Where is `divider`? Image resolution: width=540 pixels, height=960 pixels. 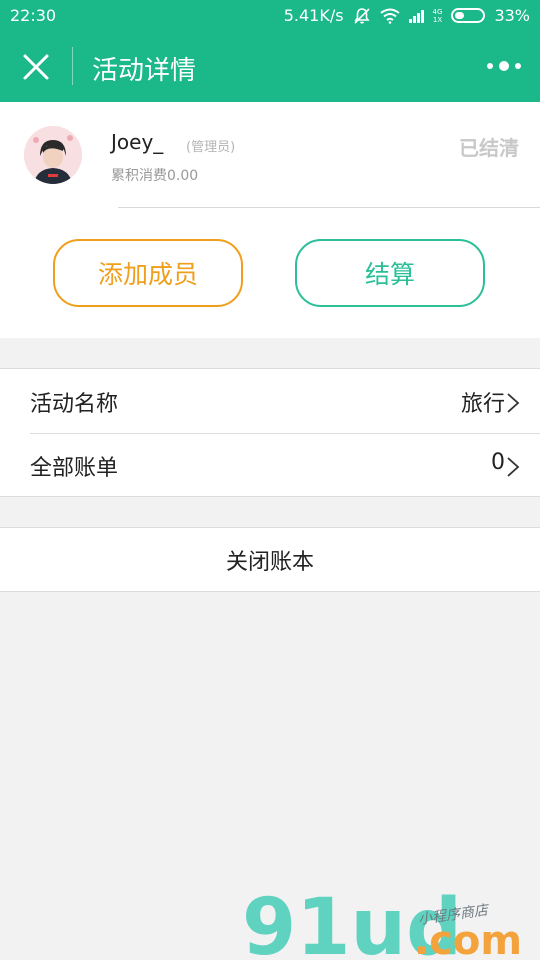 divider is located at coordinates (329, 207).